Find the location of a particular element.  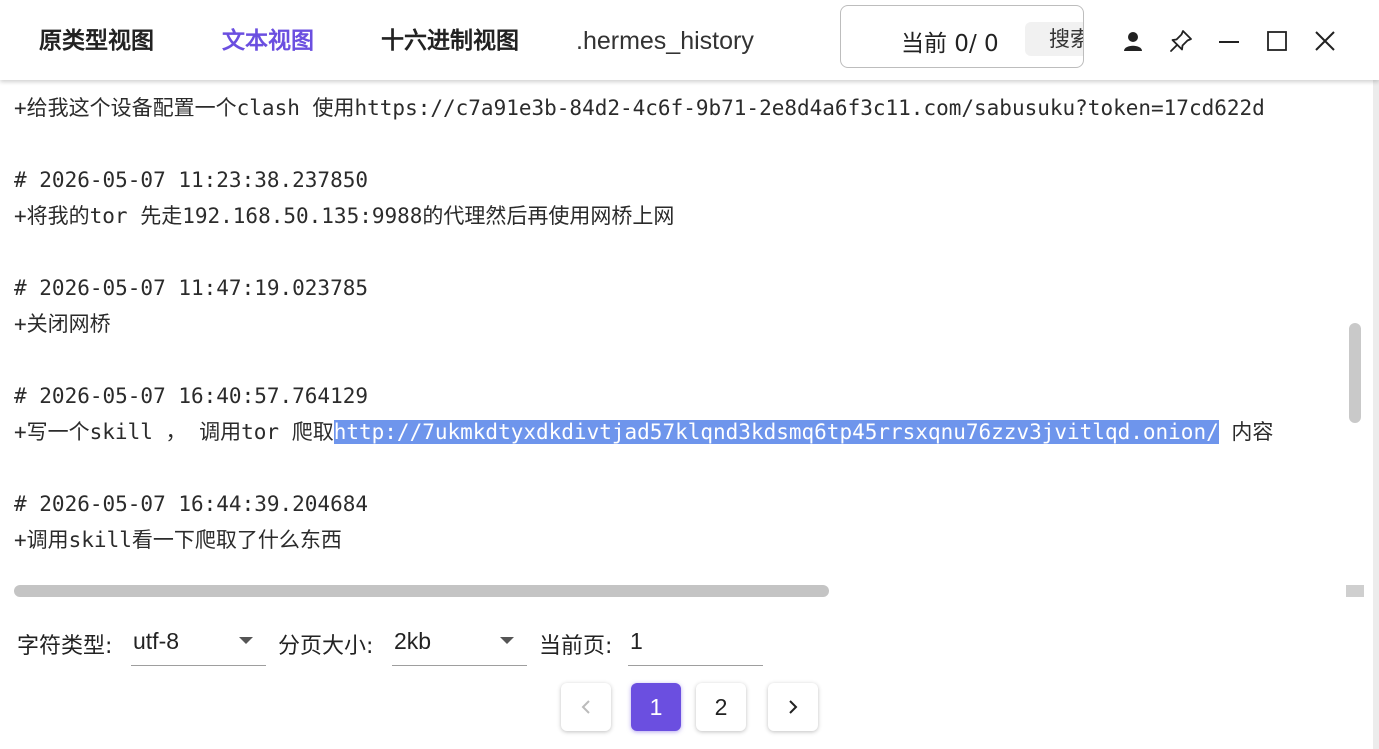

timestamp-line: # 2026-05-07 16:44:39.204684 is located at coordinates (191, 504).